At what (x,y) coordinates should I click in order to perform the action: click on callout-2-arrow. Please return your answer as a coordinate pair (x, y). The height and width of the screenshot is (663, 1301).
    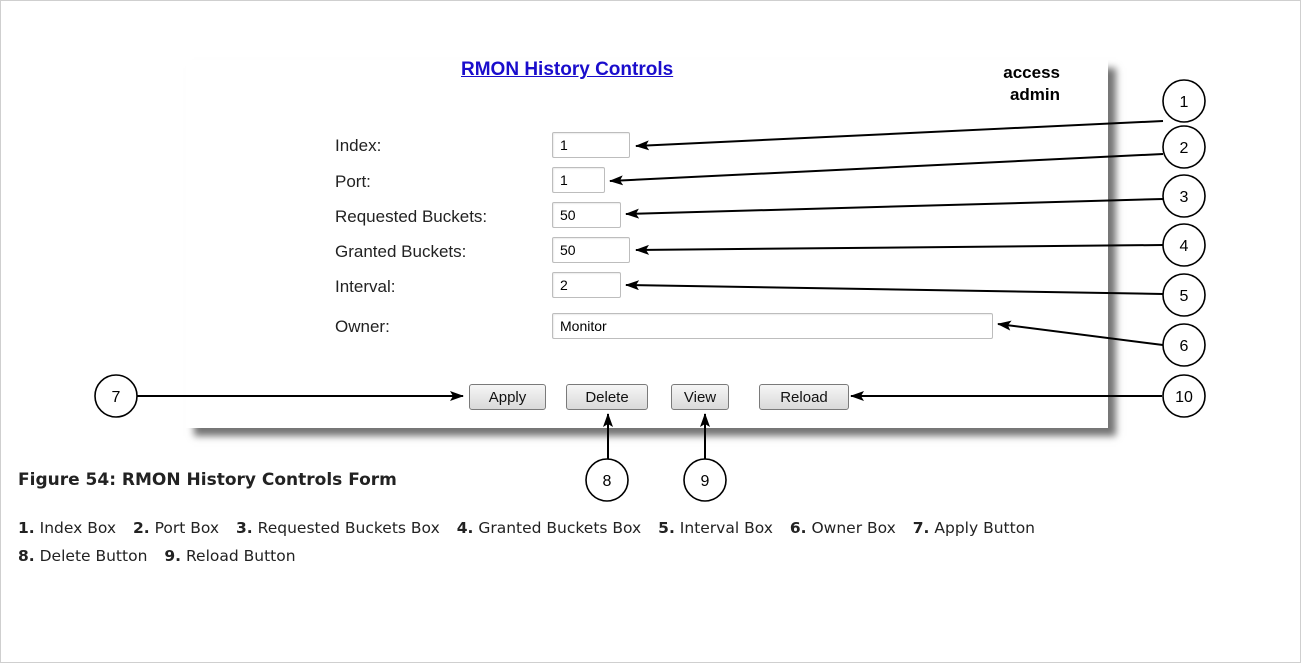
    Looking at the image, I should click on (886, 169).